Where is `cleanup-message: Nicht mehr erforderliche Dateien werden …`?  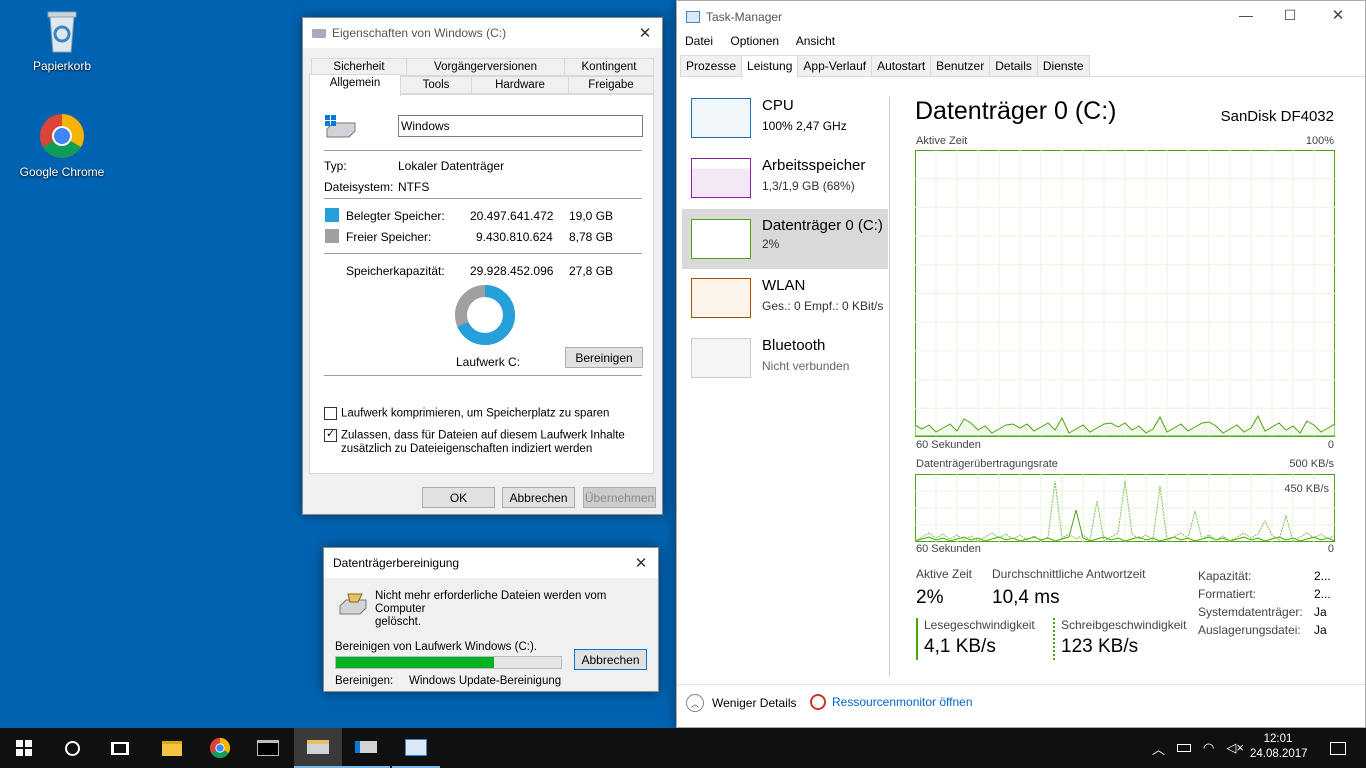 cleanup-message: Nicht mehr erforderliche Dateien werden … is located at coordinates (516, 609).